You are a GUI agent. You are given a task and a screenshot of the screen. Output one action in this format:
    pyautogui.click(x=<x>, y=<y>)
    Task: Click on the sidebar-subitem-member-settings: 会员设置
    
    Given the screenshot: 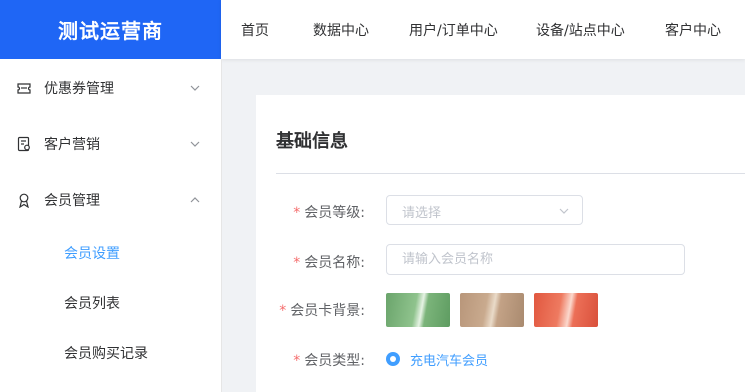 What is the action you would take?
    pyautogui.click(x=110, y=253)
    